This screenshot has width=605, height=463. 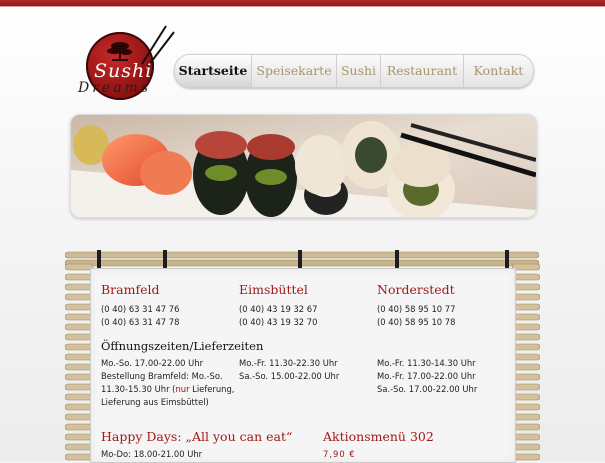 What do you see at coordinates (79, 362) in the screenshot?
I see `bamboo-left-slats` at bounding box center [79, 362].